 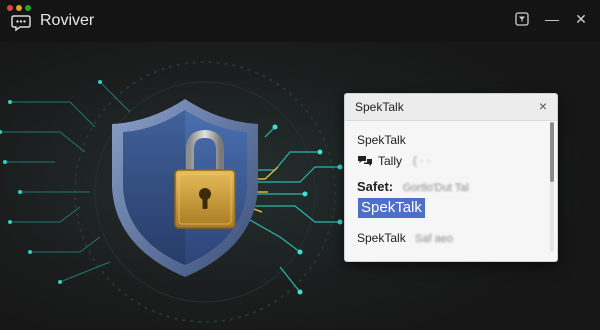 What do you see at coordinates (552, 187) in the screenshot?
I see `popup-scrollbar` at bounding box center [552, 187].